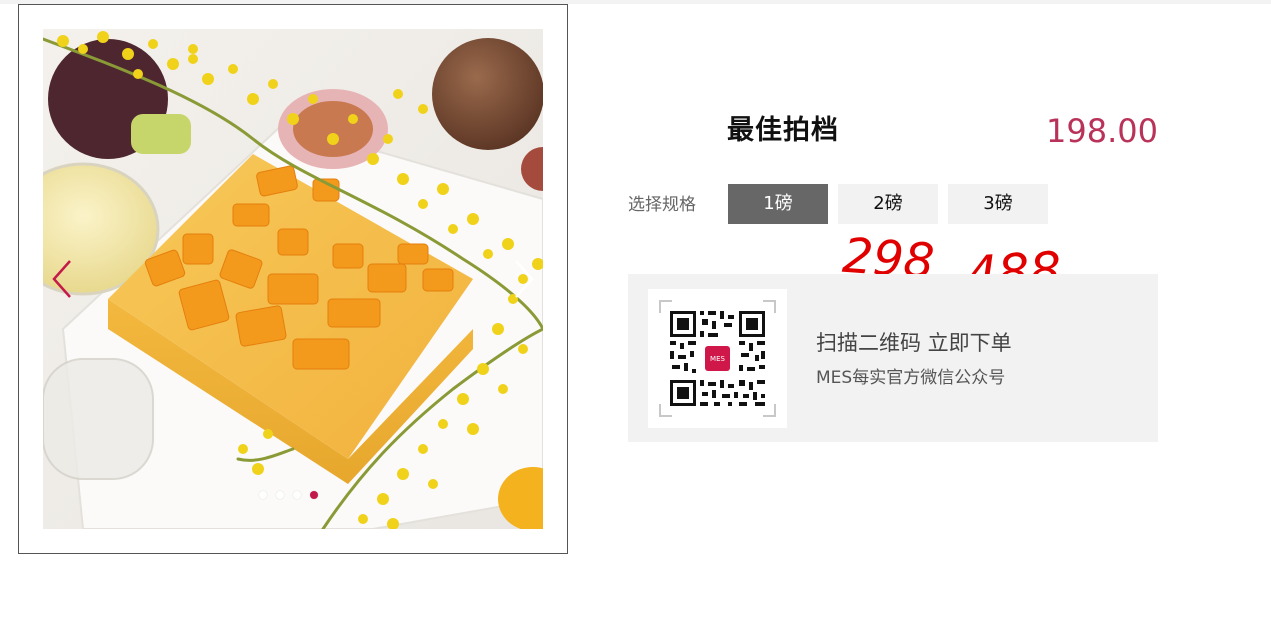 The image size is (1271, 619). Describe the element at coordinates (998, 204) in the screenshot. I see `spec-option-3lb: 3磅` at that location.